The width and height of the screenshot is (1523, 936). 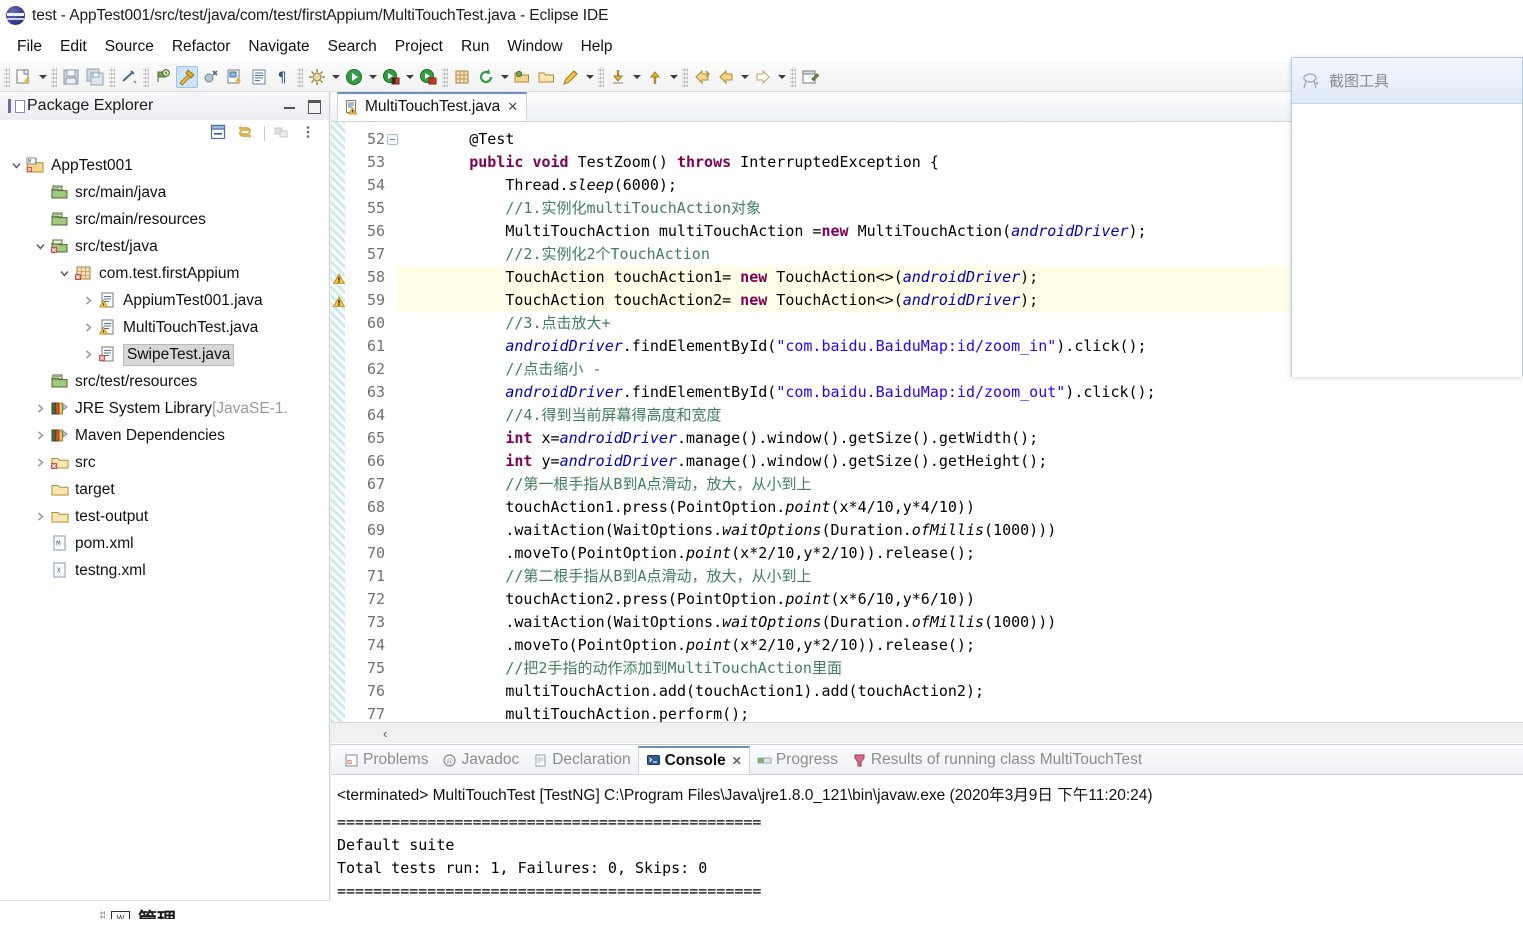 What do you see at coordinates (164, 192) in the screenshot?
I see `tree-item-src-main-java: src/main/java` at bounding box center [164, 192].